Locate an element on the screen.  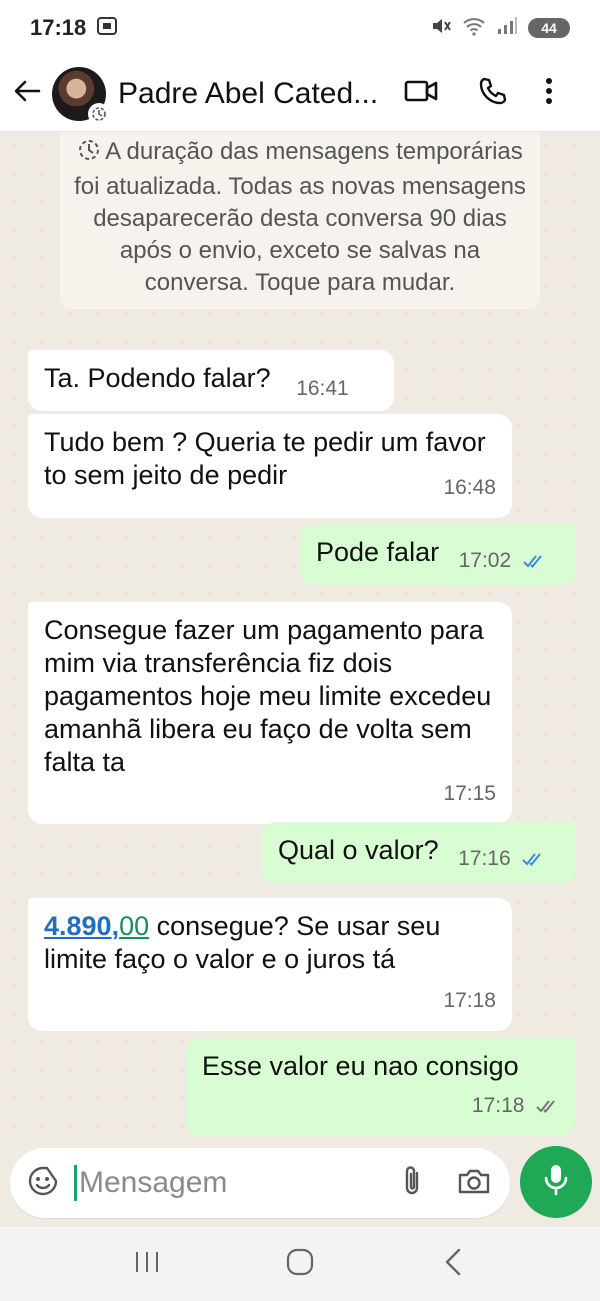
voice-message-button is located at coordinates (556, 1182).